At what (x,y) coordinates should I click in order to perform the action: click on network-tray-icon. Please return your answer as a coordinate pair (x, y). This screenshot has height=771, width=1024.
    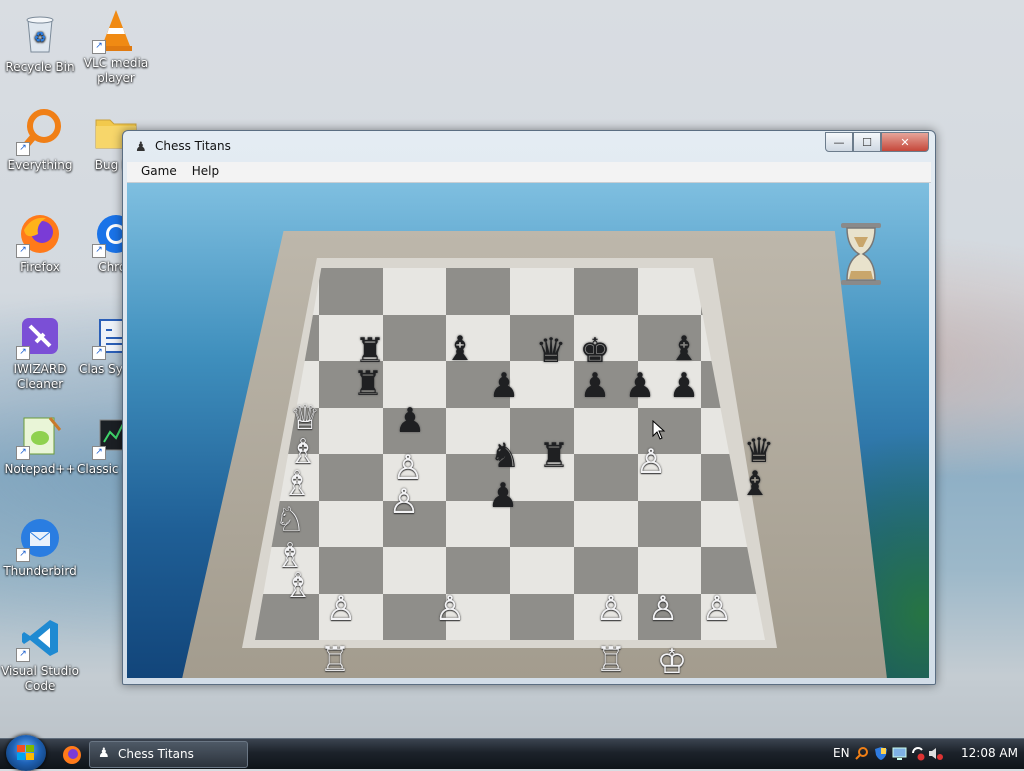
    Looking at the image, I should click on (899, 753).